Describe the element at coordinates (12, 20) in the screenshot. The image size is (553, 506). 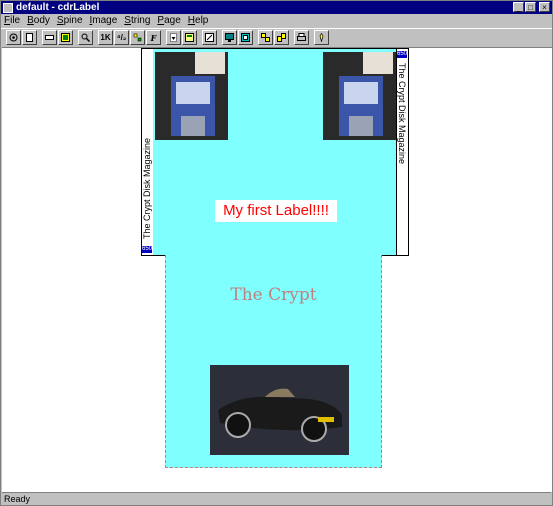
I see `menu-file: File` at that location.